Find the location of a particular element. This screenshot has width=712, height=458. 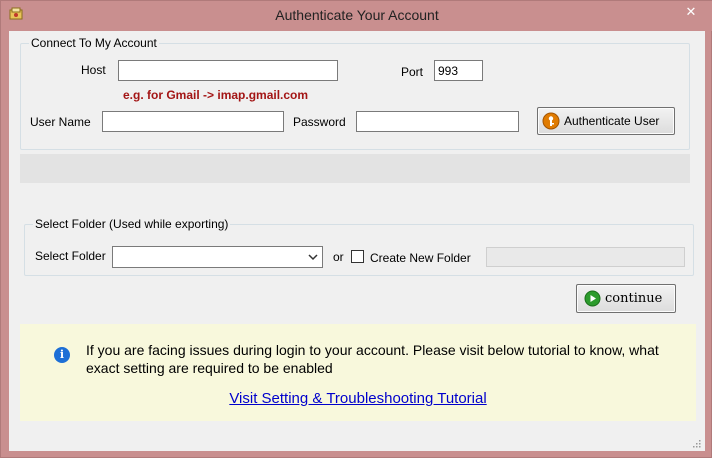

host-hint: e.g. for Gmail -> imap.gmail.com is located at coordinates (216, 95).